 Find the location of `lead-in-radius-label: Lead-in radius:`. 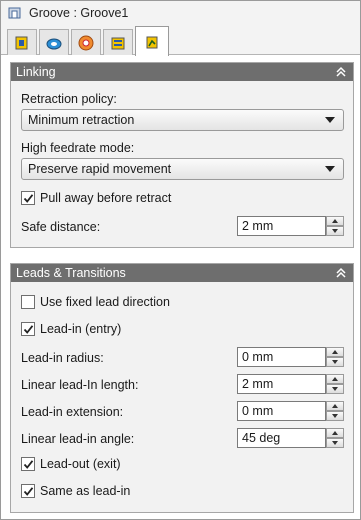

lead-in-radius-label: Lead-in radius: is located at coordinates (62, 358).